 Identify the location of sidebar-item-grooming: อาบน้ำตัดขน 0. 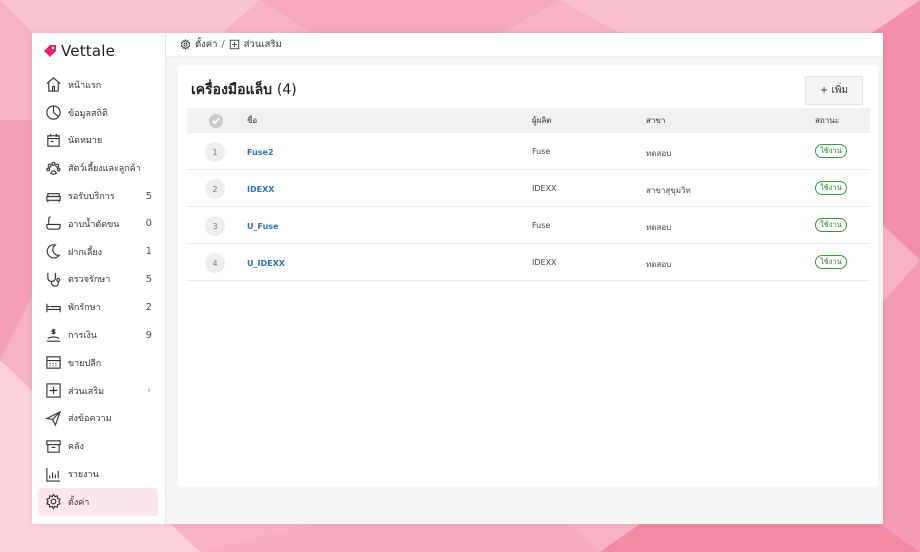
(98, 224).